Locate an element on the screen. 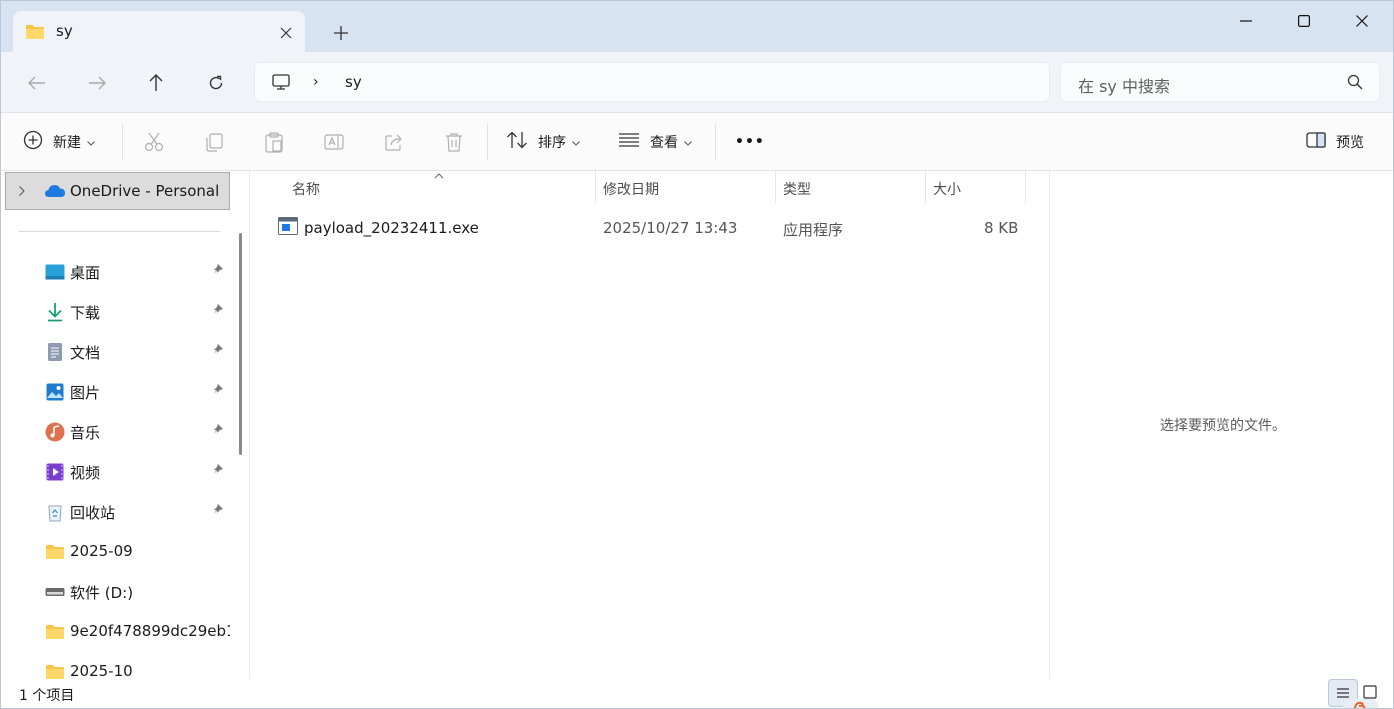  sidebar-item-documents: 文档 is located at coordinates (116, 351).